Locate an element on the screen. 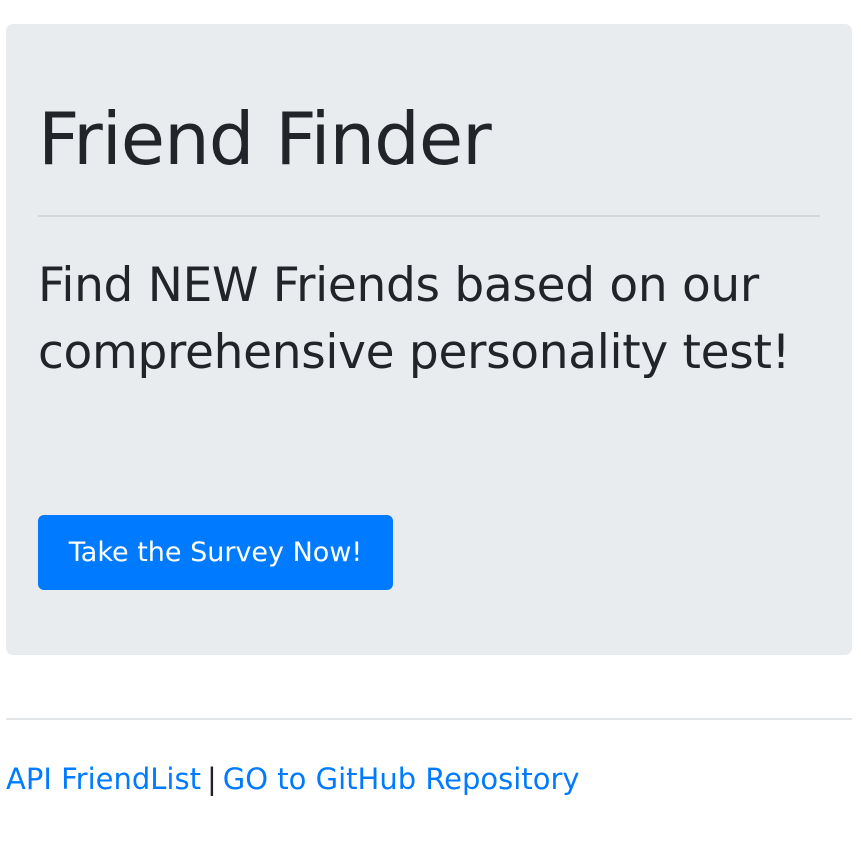 The image size is (861, 861). jumbotron-divider is located at coordinates (429, 216).